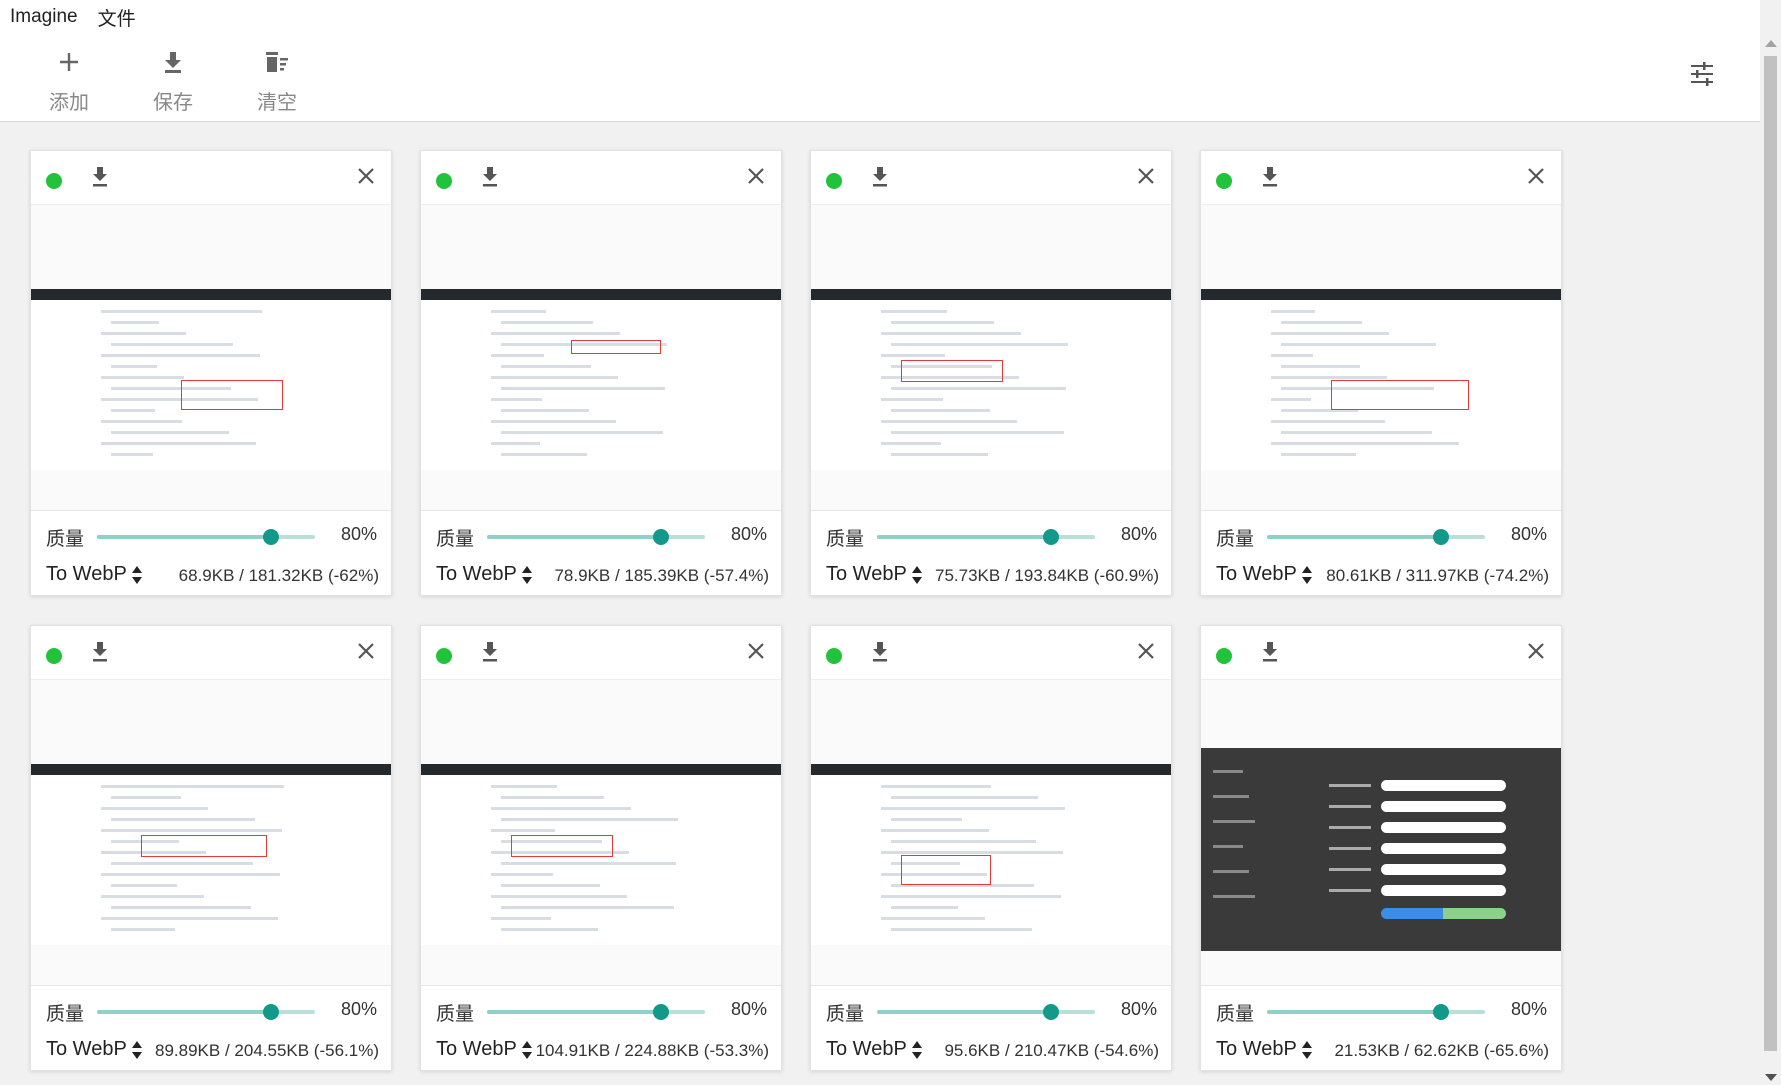 The image size is (1781, 1085). Describe the element at coordinates (1770, 553) in the screenshot. I see `scrollbar-thumb` at that location.